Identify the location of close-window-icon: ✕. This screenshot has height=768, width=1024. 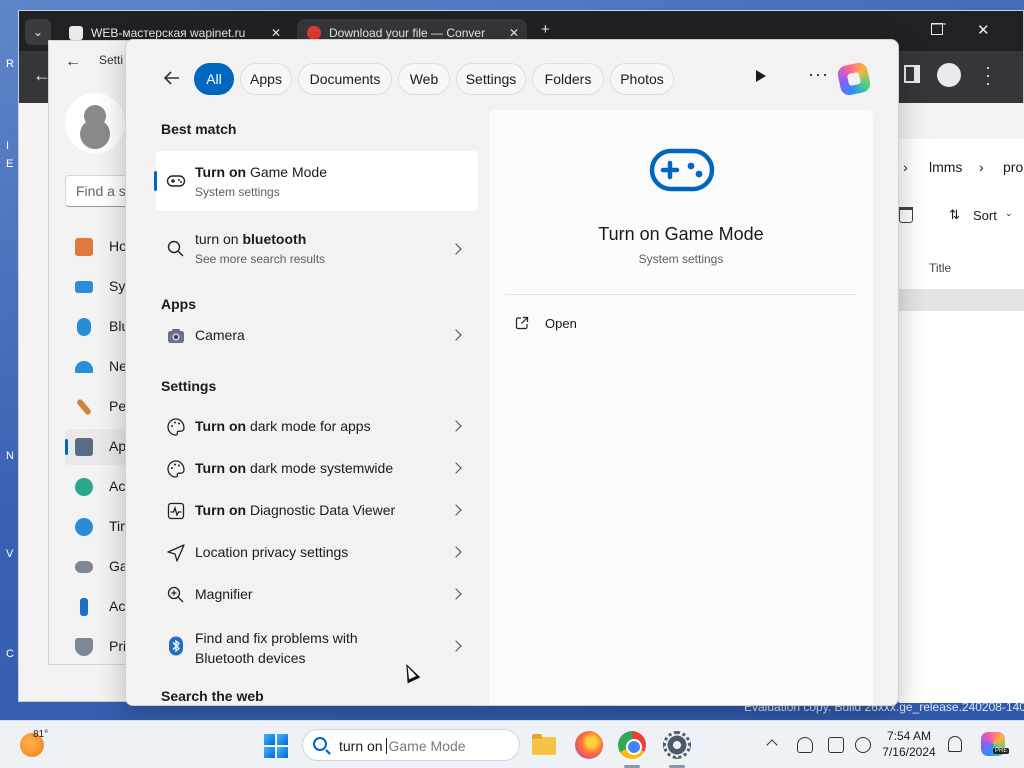
(983, 30).